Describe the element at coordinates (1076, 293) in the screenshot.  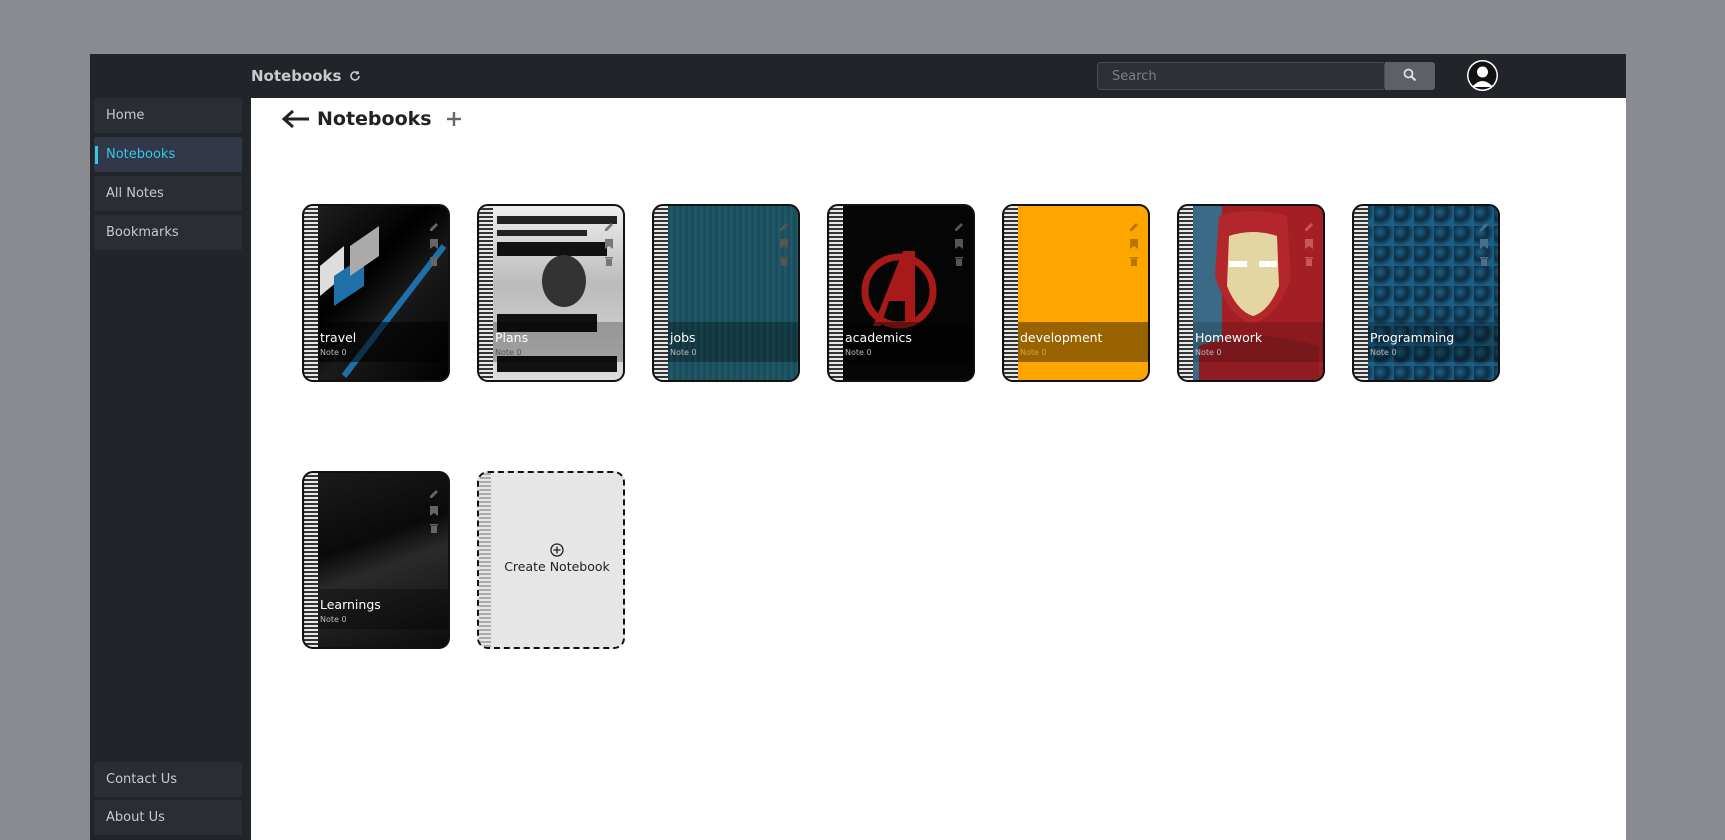
I see `notebook-card: development Note 0` at that location.